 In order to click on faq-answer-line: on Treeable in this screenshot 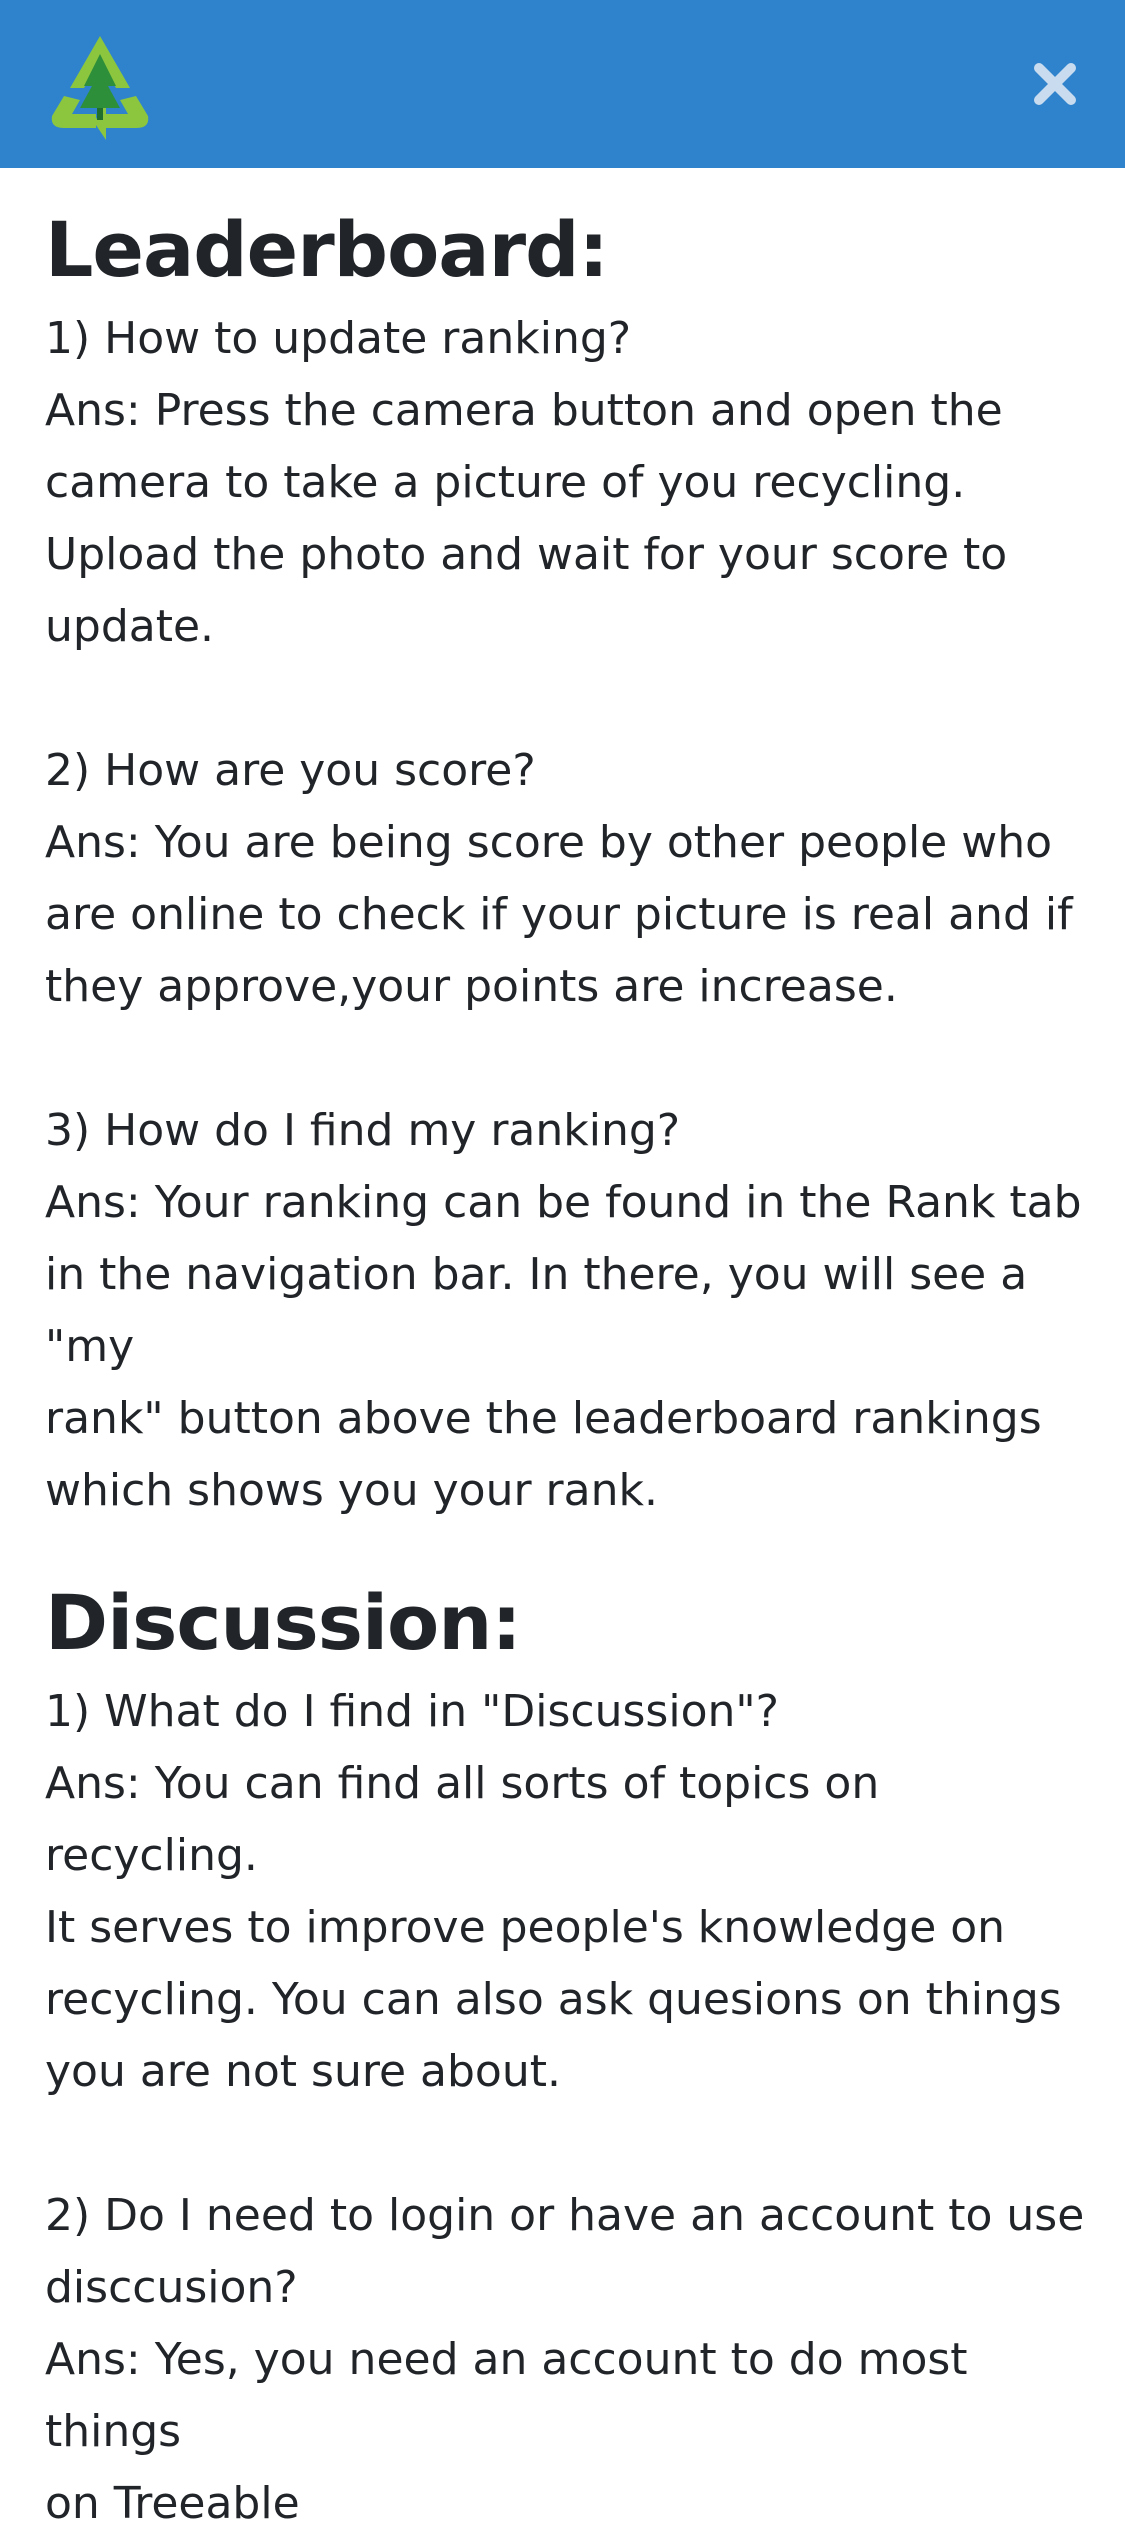, I will do `click(172, 2504)`.